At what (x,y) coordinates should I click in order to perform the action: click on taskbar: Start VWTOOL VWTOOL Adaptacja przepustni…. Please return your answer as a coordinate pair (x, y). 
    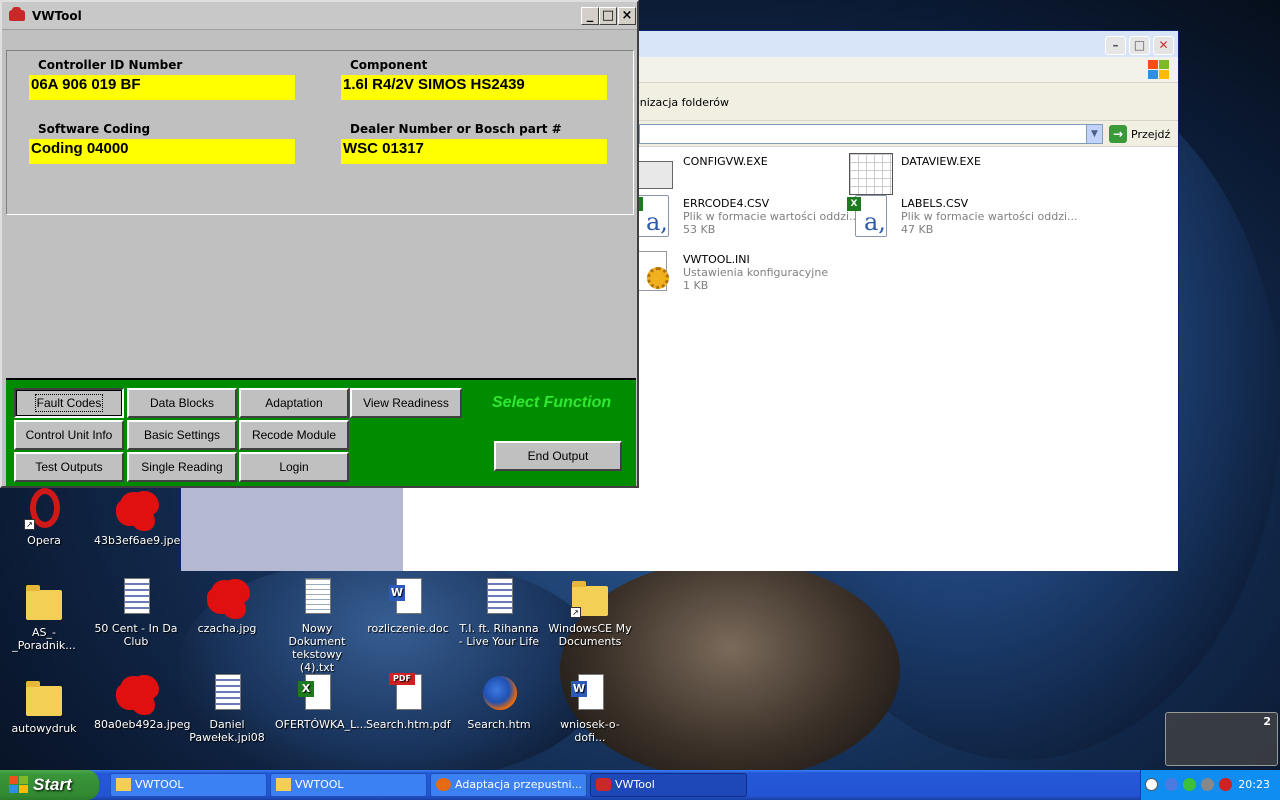
    Looking at the image, I should click on (640, 785).